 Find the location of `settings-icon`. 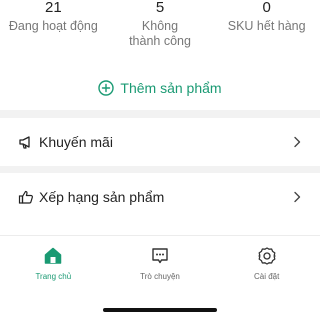

settings-icon is located at coordinates (267, 256).